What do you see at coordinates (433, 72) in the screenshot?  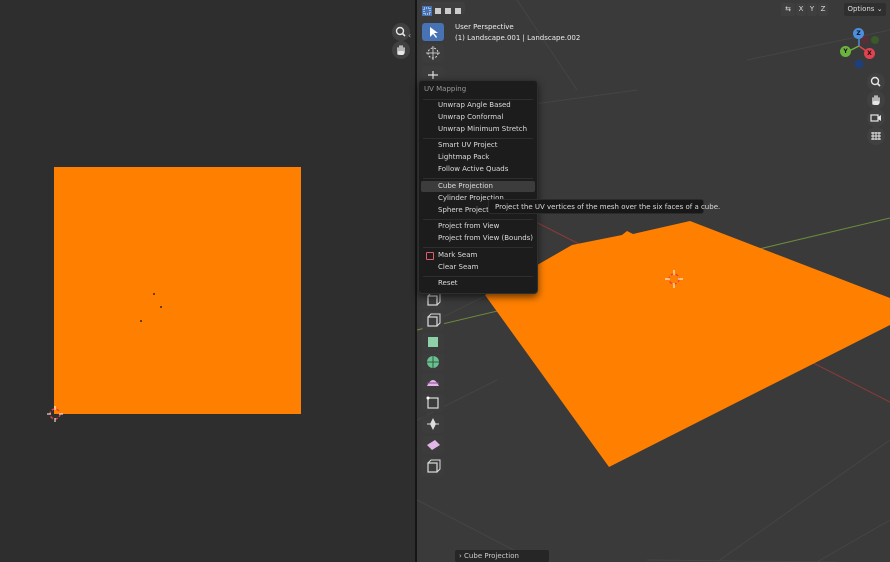 I see `move-tool` at bounding box center [433, 72].